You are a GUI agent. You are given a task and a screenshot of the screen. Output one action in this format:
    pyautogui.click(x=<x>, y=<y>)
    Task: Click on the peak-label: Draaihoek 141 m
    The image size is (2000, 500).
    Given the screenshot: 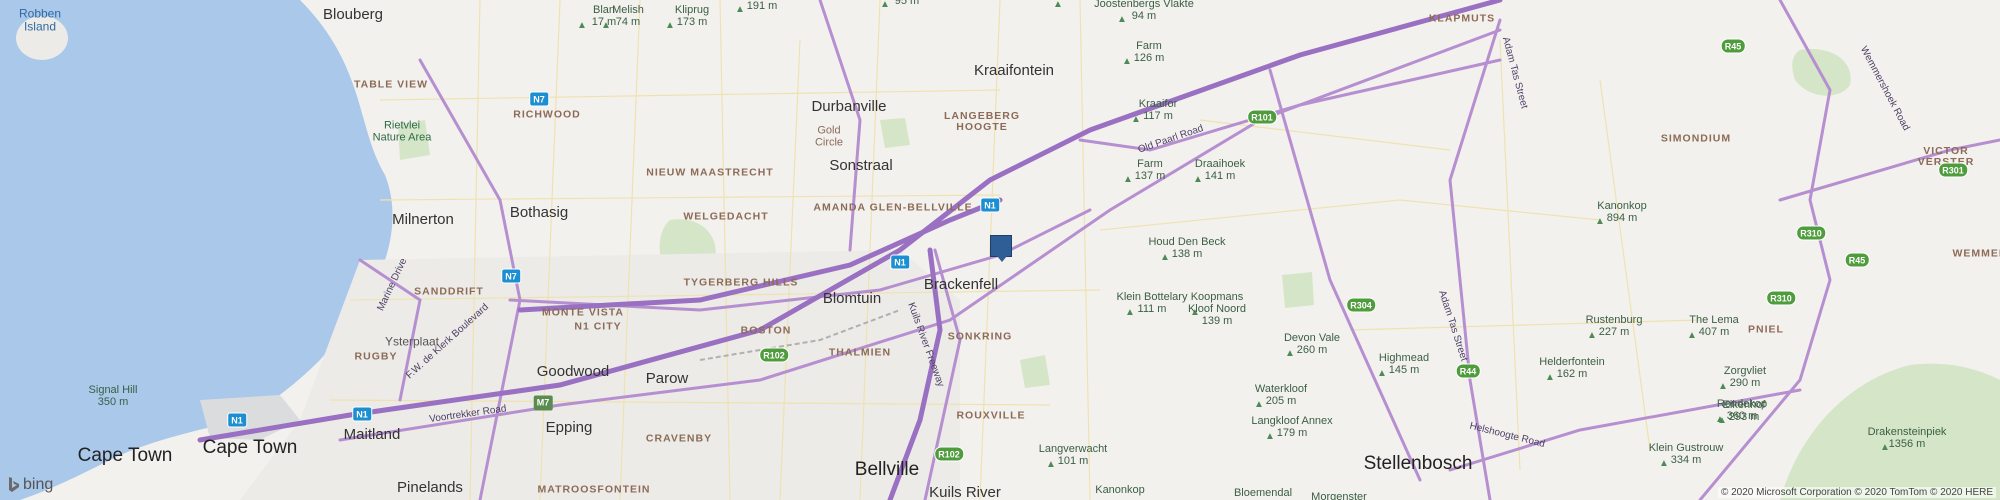 What is the action you would take?
    pyautogui.click(x=1220, y=170)
    